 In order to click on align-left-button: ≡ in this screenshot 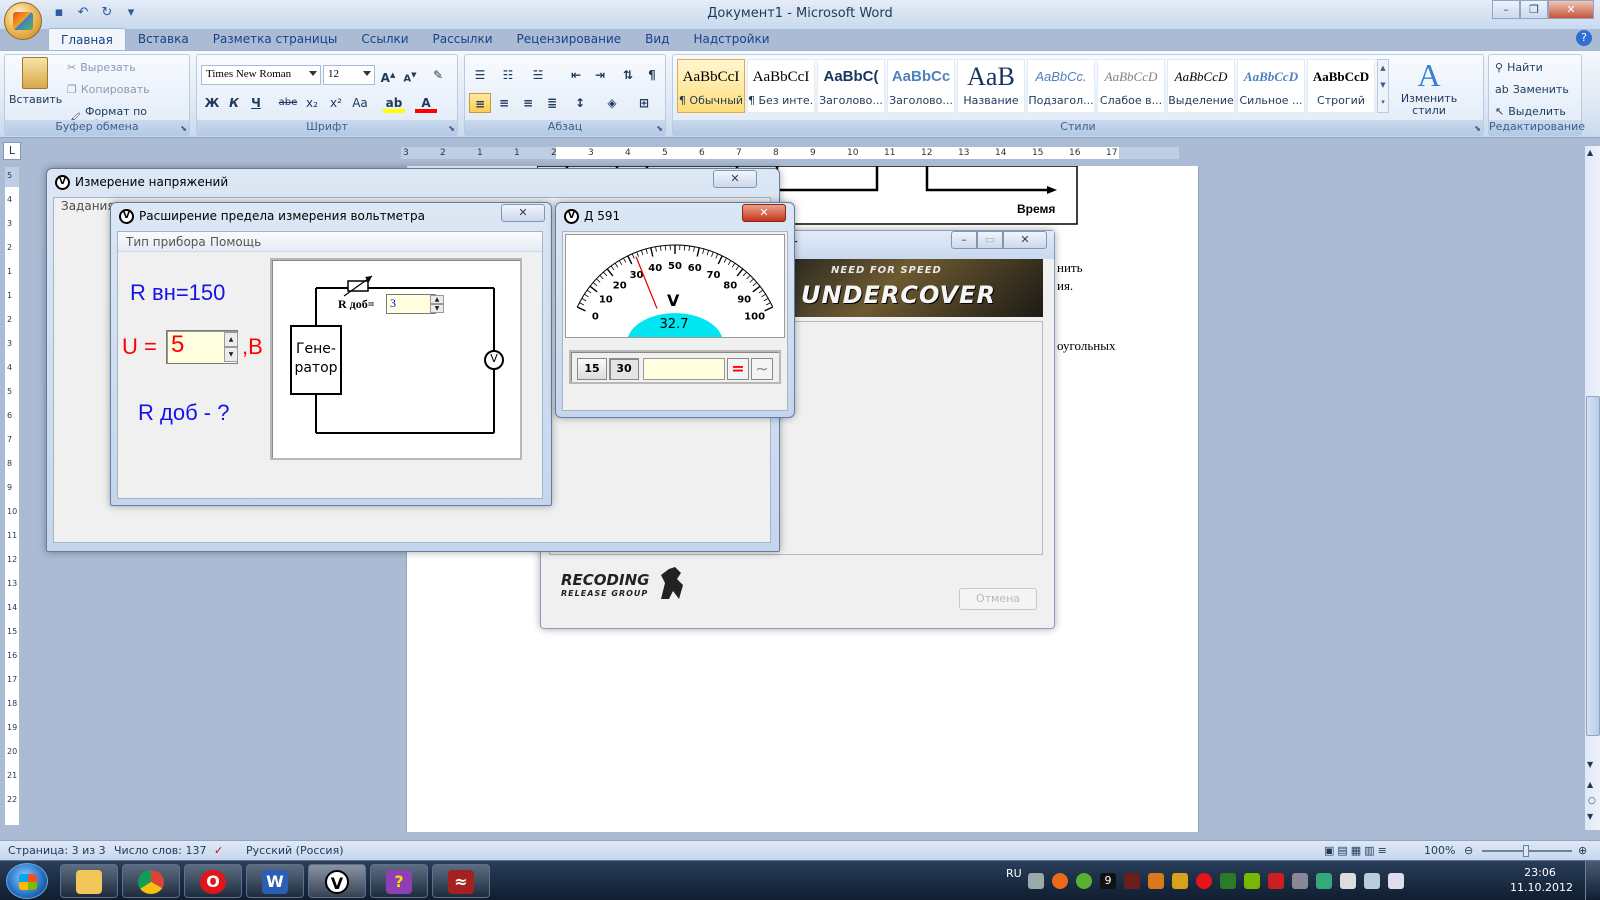, I will do `click(480, 103)`.